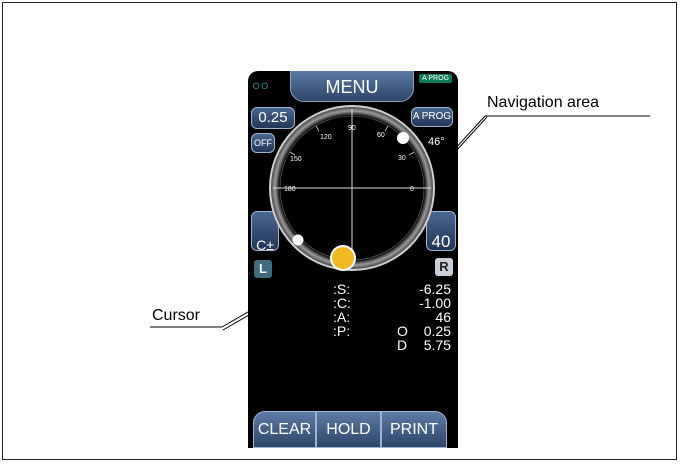  I want to click on right-eye-badge: R, so click(444, 267).